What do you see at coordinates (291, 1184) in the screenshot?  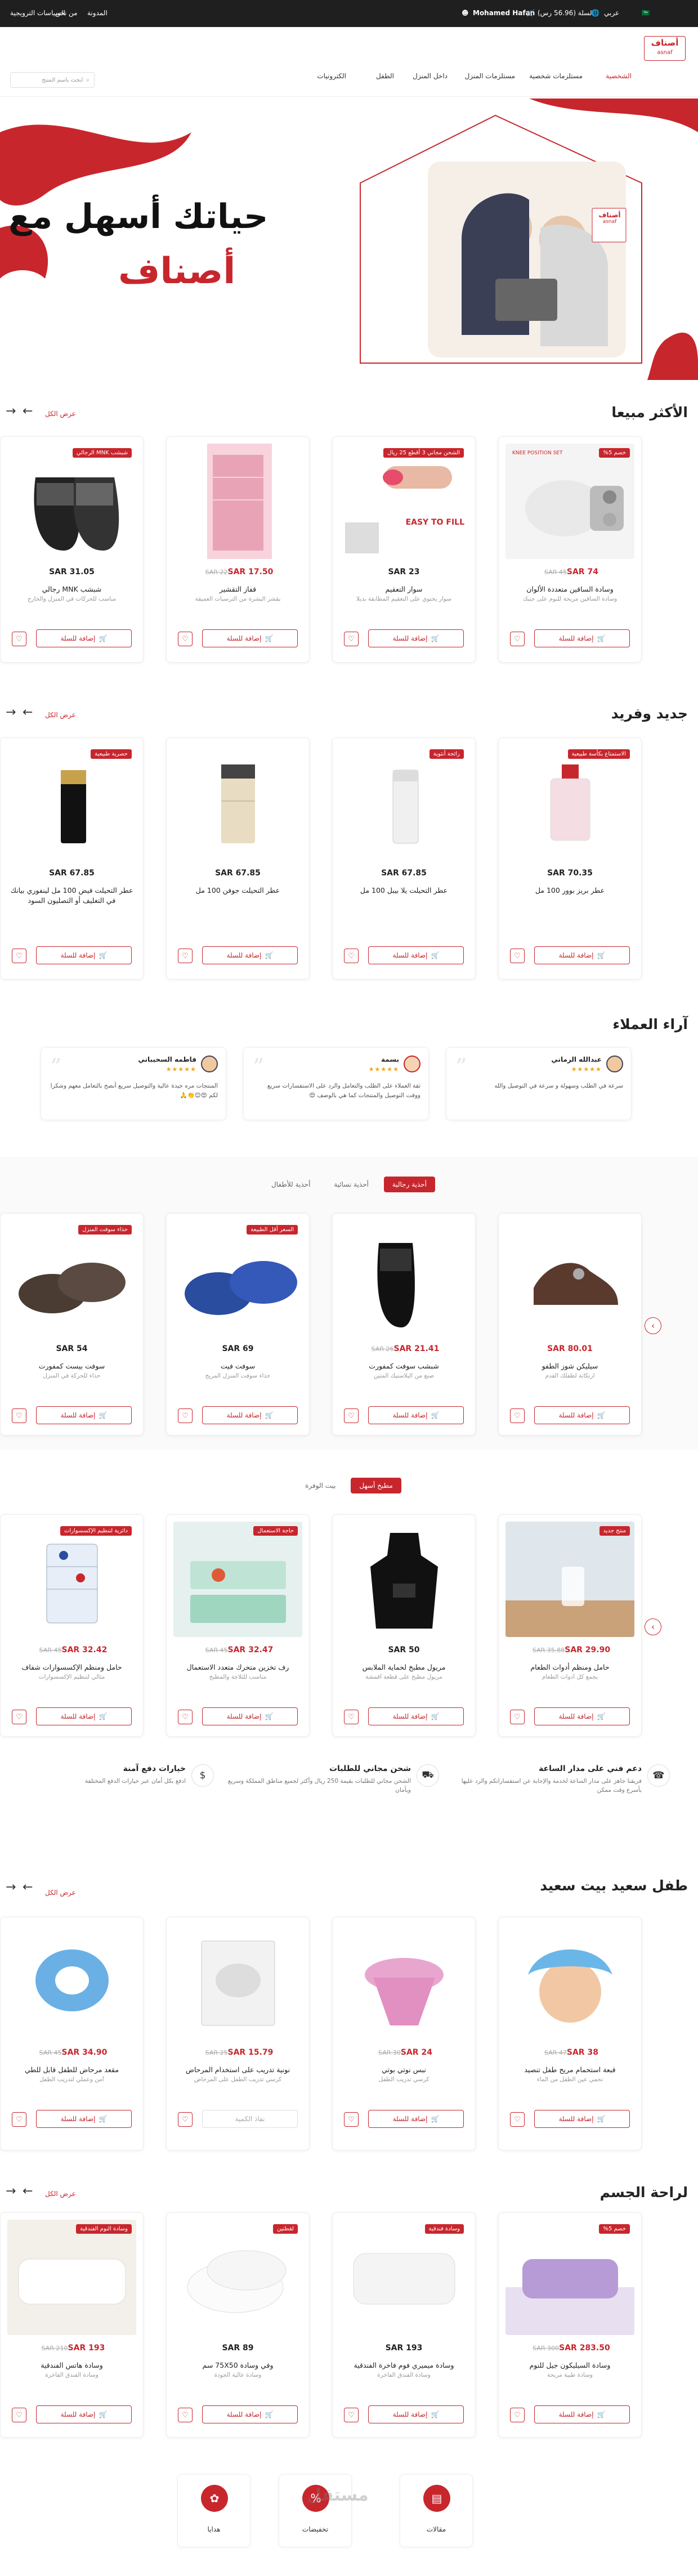 I see `tab-kids-shoes: أحذية للأطفال` at bounding box center [291, 1184].